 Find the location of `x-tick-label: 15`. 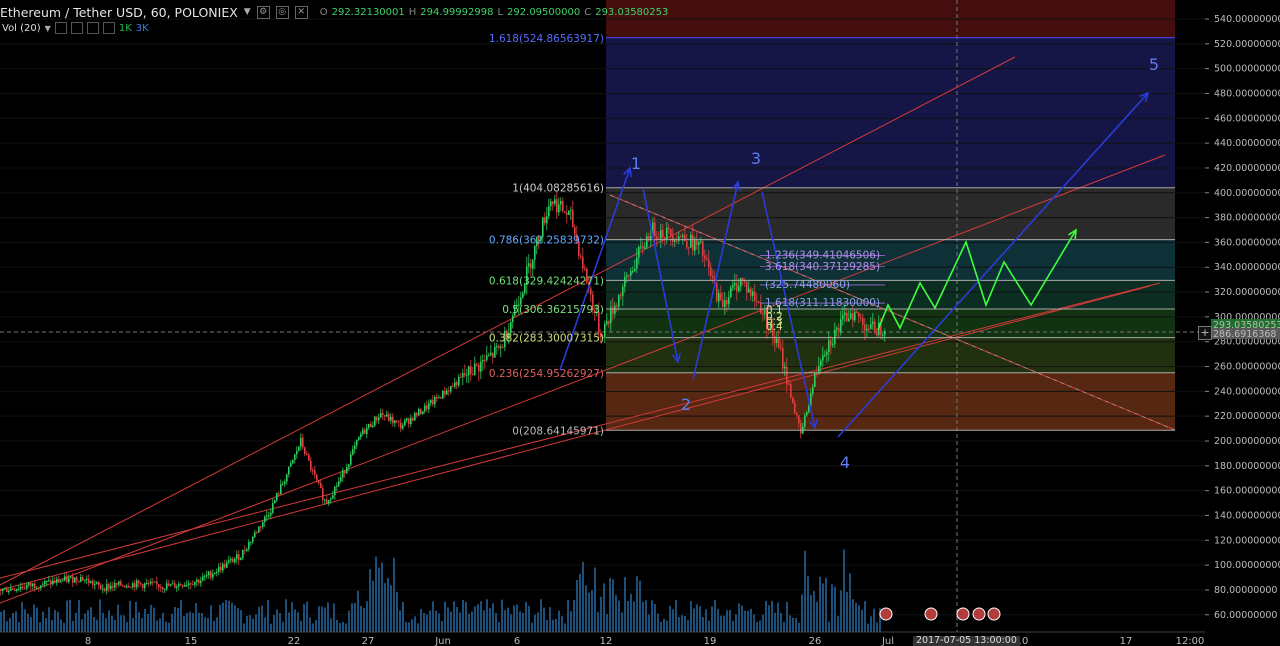

x-tick-label: 15 is located at coordinates (191, 641).